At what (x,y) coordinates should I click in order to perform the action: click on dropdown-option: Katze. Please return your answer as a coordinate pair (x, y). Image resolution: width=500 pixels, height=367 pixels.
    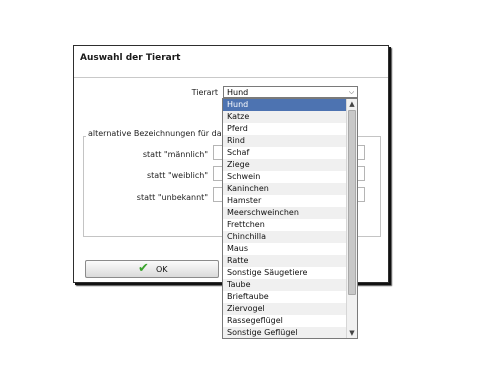
    Looking at the image, I should click on (284, 117).